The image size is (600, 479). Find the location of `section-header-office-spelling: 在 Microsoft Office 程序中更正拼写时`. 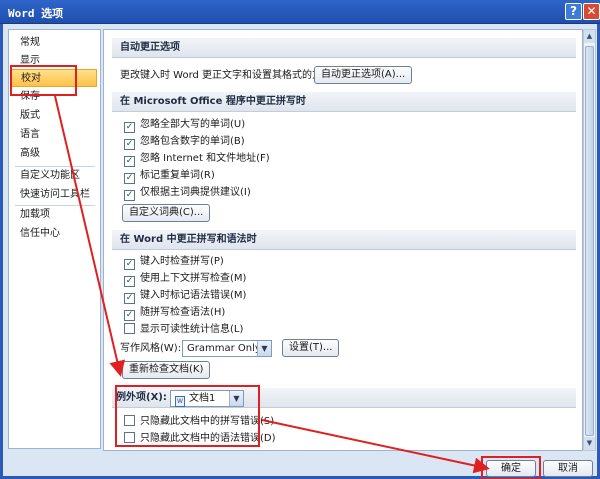

section-header-office-spelling: 在 Microsoft Office 程序中更正拼写时 is located at coordinates (344, 102).